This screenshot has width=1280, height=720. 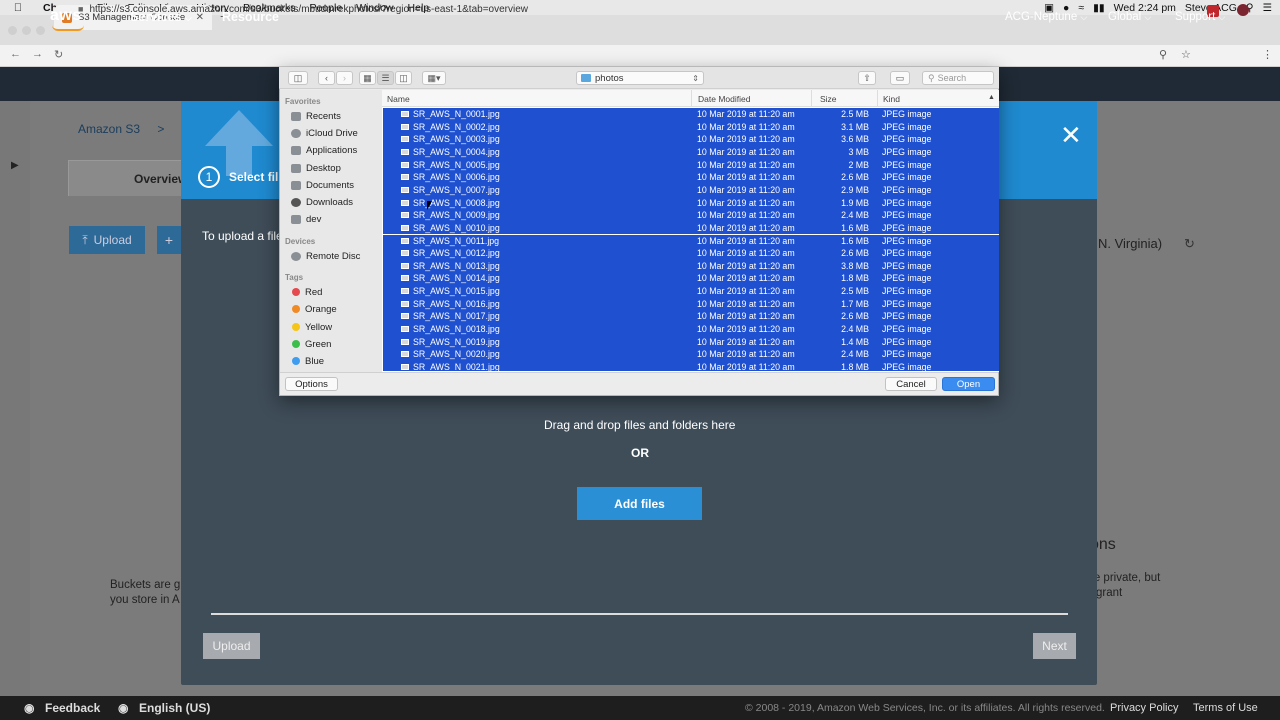 I want to click on column-header-name: Name, so click(x=398, y=99).